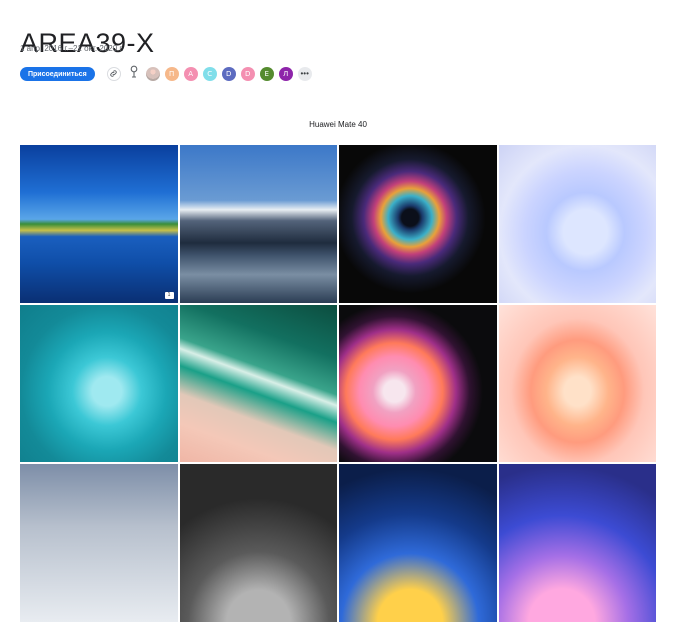 This screenshot has height=622, width=700. I want to click on album-actions: Присоединиться П А С D D Е Л •••, so click(166, 74).